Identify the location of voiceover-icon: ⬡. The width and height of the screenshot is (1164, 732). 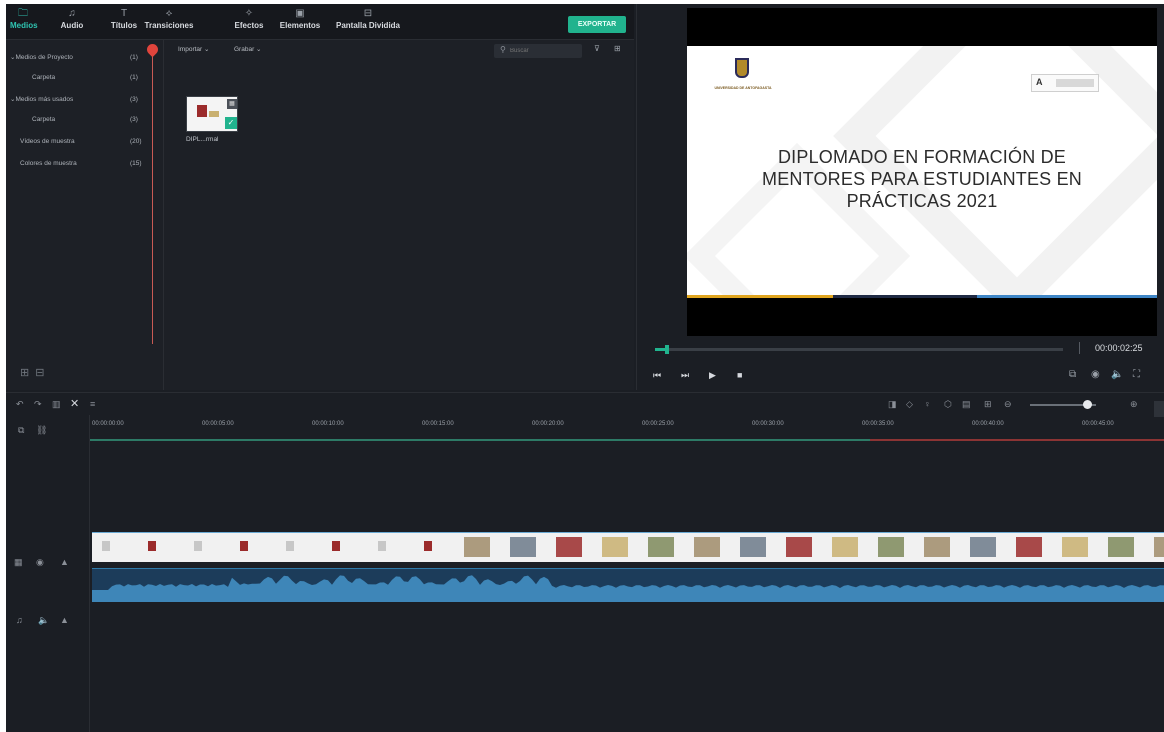
(948, 404).